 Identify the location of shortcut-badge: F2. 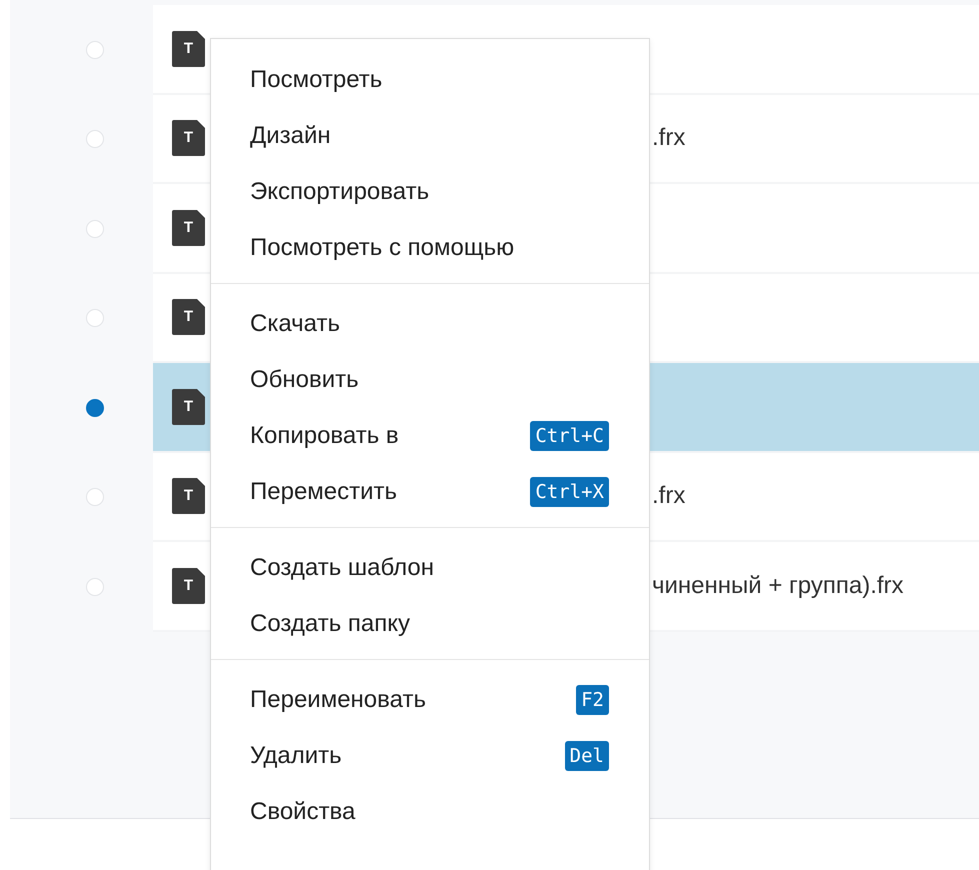
(592, 700).